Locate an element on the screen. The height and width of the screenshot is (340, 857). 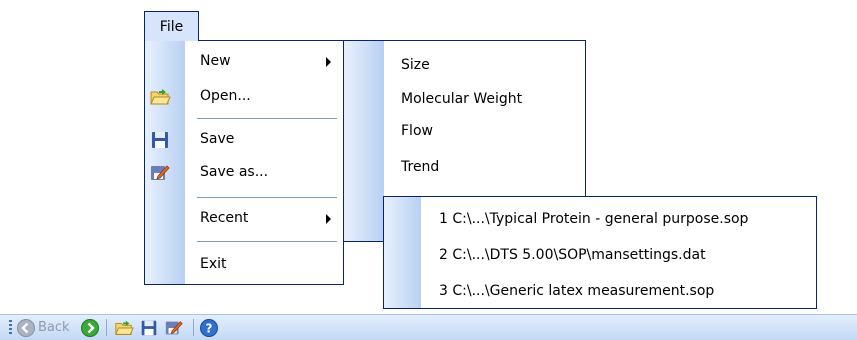
menu-item-save-label: Save is located at coordinates (217, 139).